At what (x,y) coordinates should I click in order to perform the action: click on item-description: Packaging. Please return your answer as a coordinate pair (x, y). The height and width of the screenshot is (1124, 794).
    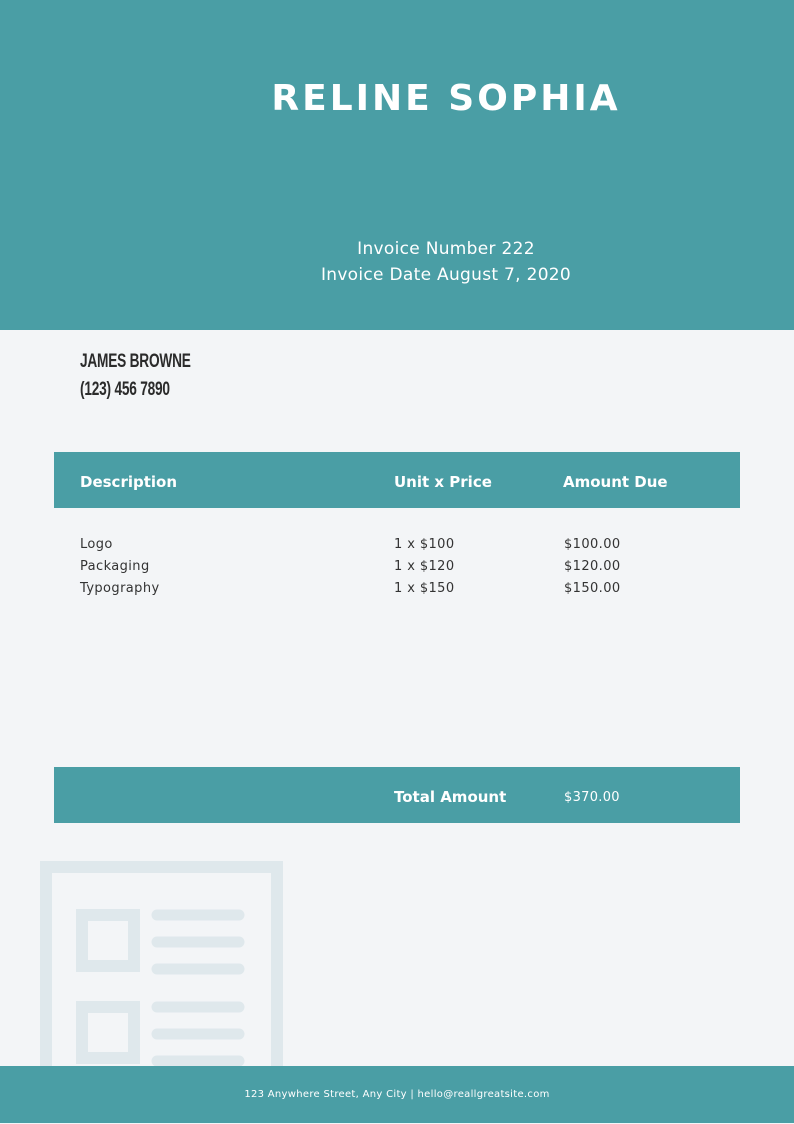
    Looking at the image, I should click on (115, 566).